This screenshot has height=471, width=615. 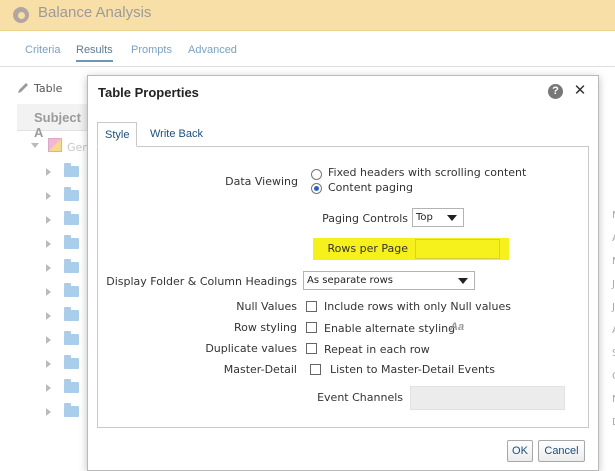 What do you see at coordinates (438, 217) in the screenshot?
I see `paging-controls-select: Top` at bounding box center [438, 217].